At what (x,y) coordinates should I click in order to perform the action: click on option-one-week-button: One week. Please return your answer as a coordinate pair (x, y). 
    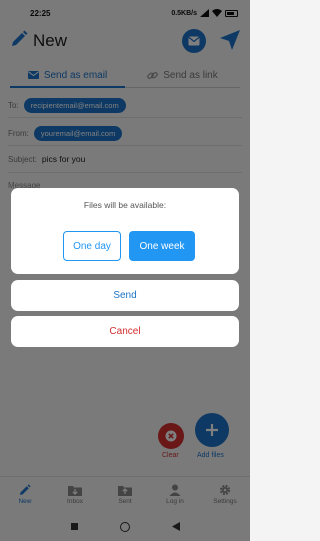
    Looking at the image, I should click on (162, 246).